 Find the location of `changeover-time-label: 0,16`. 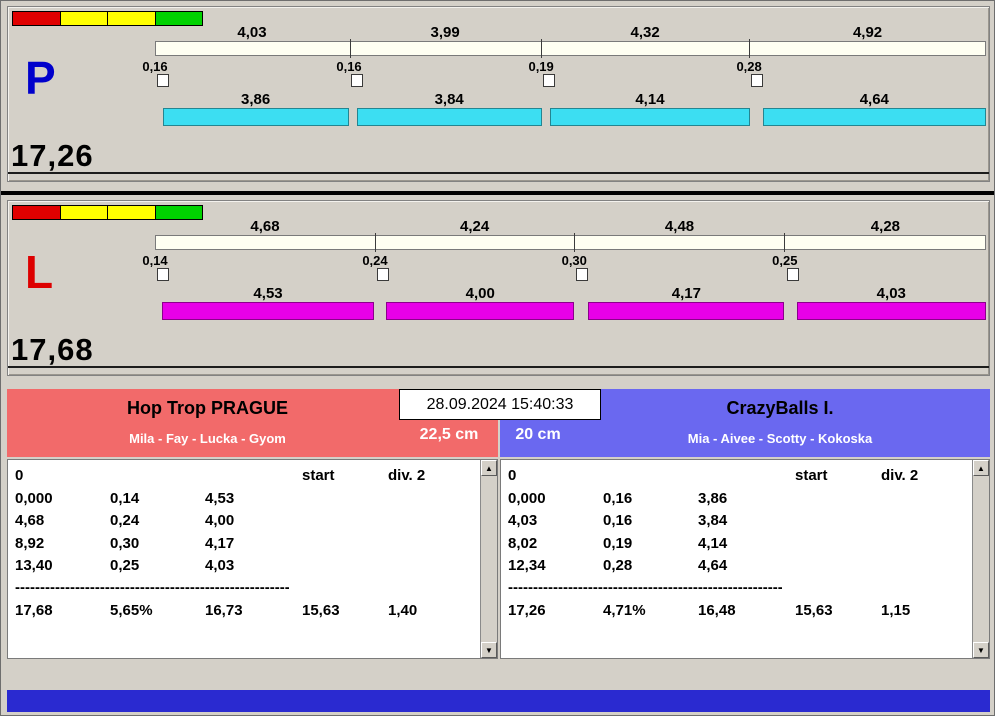

changeover-time-label: 0,16 is located at coordinates (349, 66).